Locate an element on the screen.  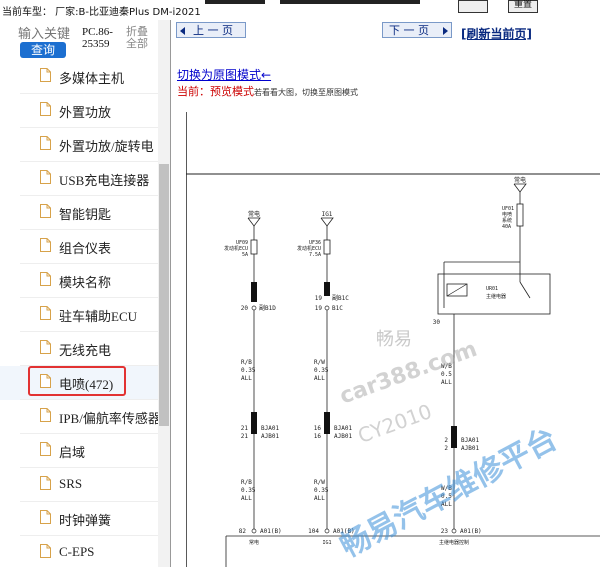
arrow-left-icon is located at coordinates (182, 31).